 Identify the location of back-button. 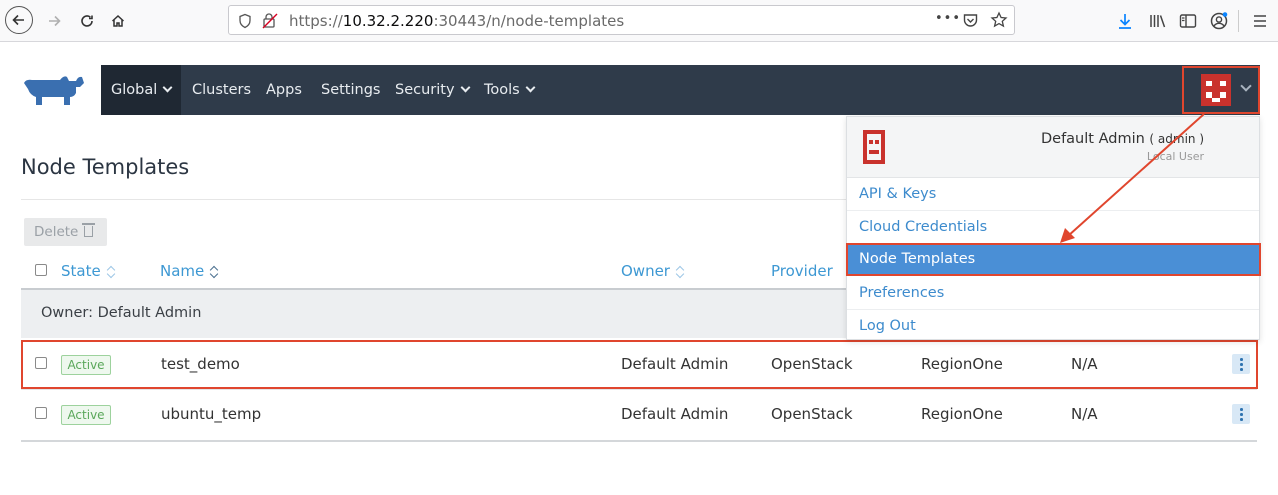
(19, 20).